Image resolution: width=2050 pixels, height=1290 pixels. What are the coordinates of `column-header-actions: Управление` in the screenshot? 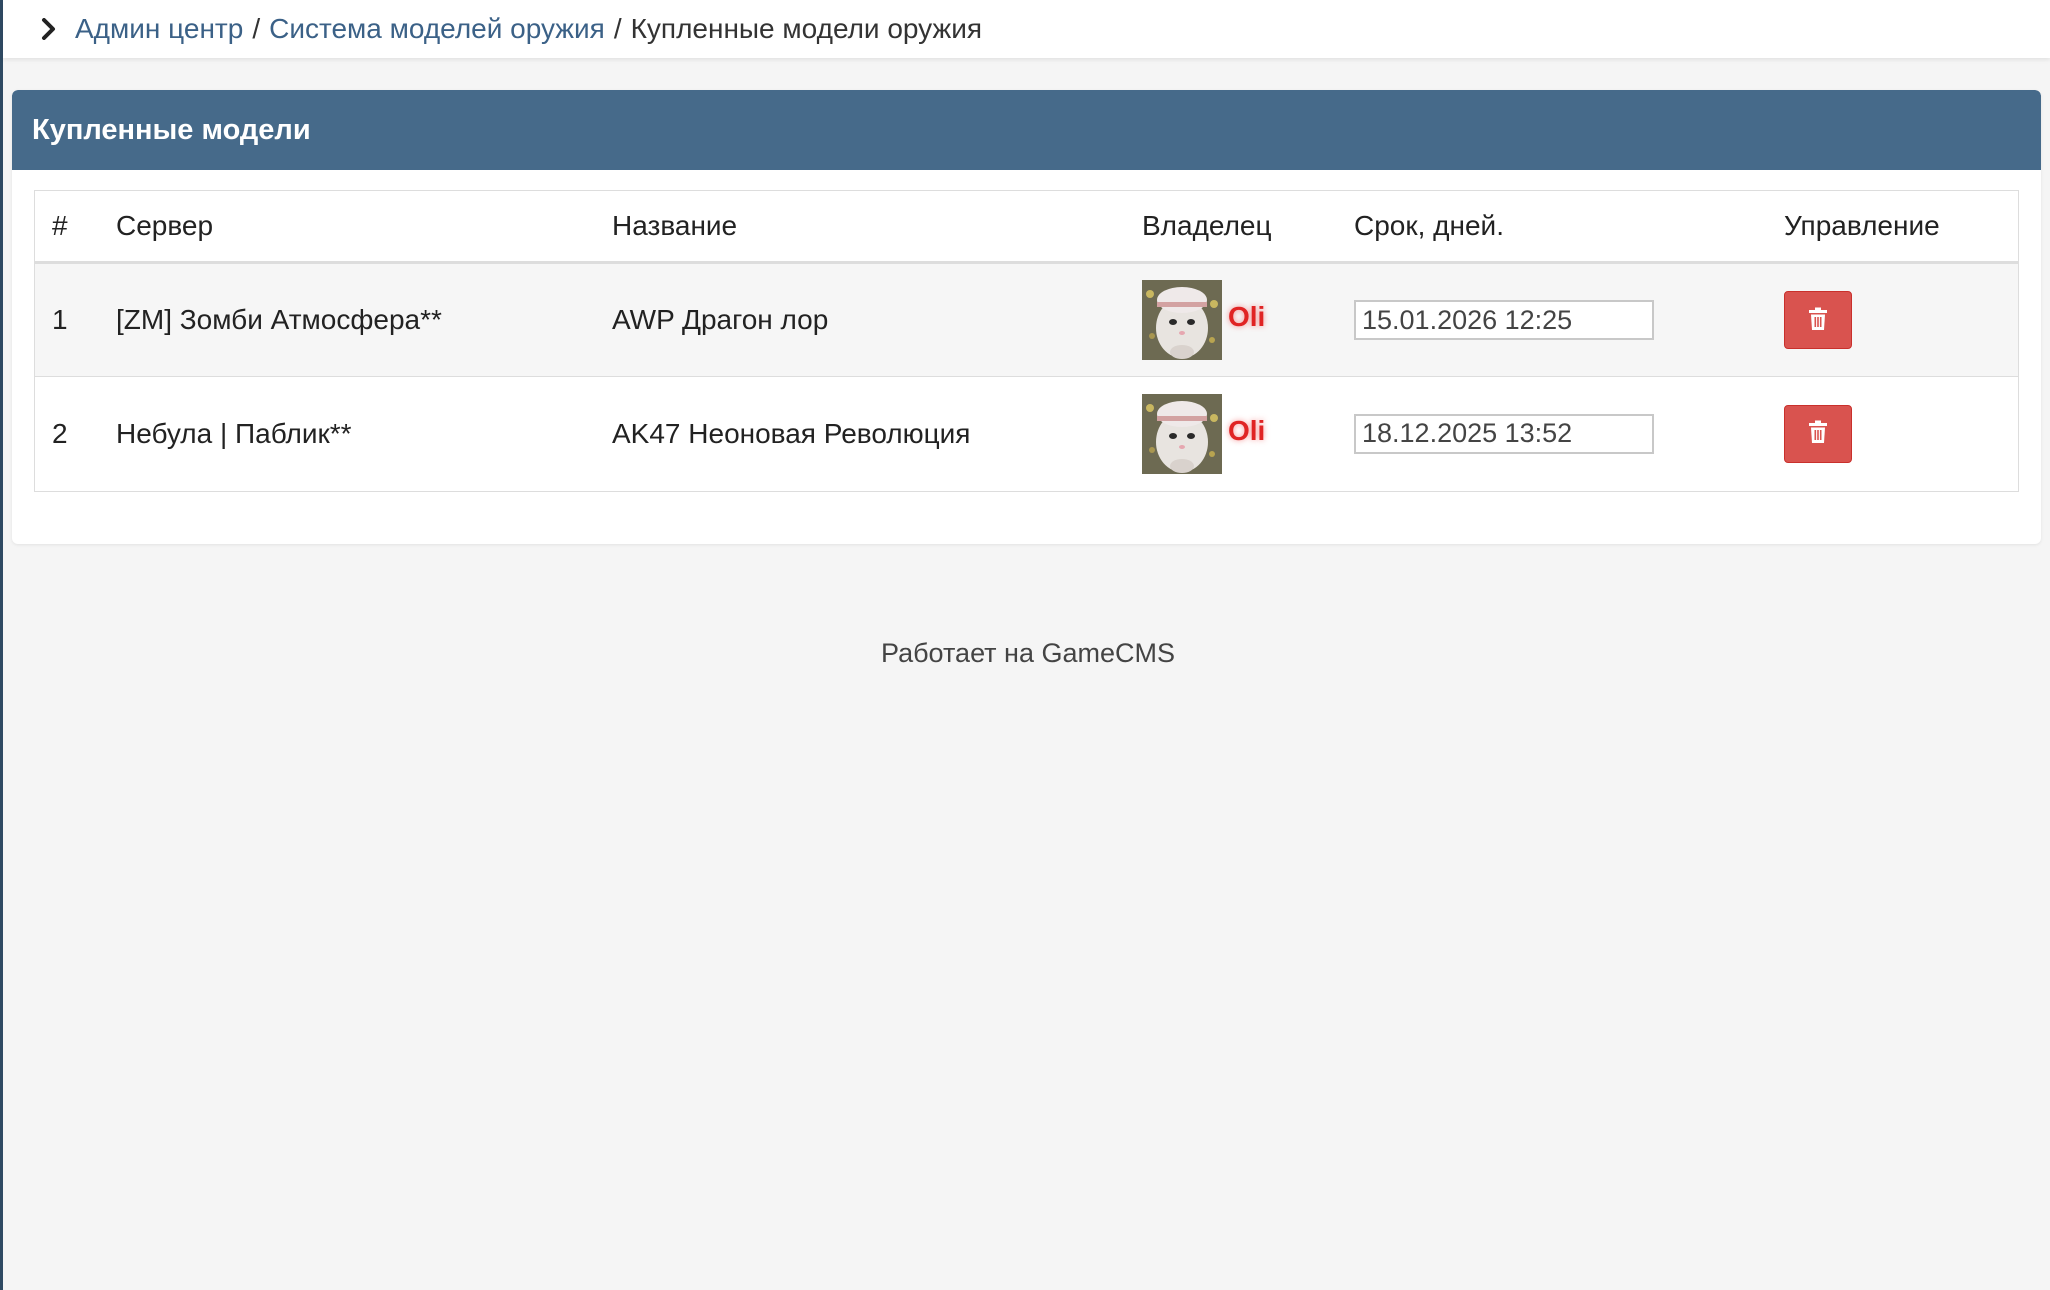 It's located at (1901, 227).